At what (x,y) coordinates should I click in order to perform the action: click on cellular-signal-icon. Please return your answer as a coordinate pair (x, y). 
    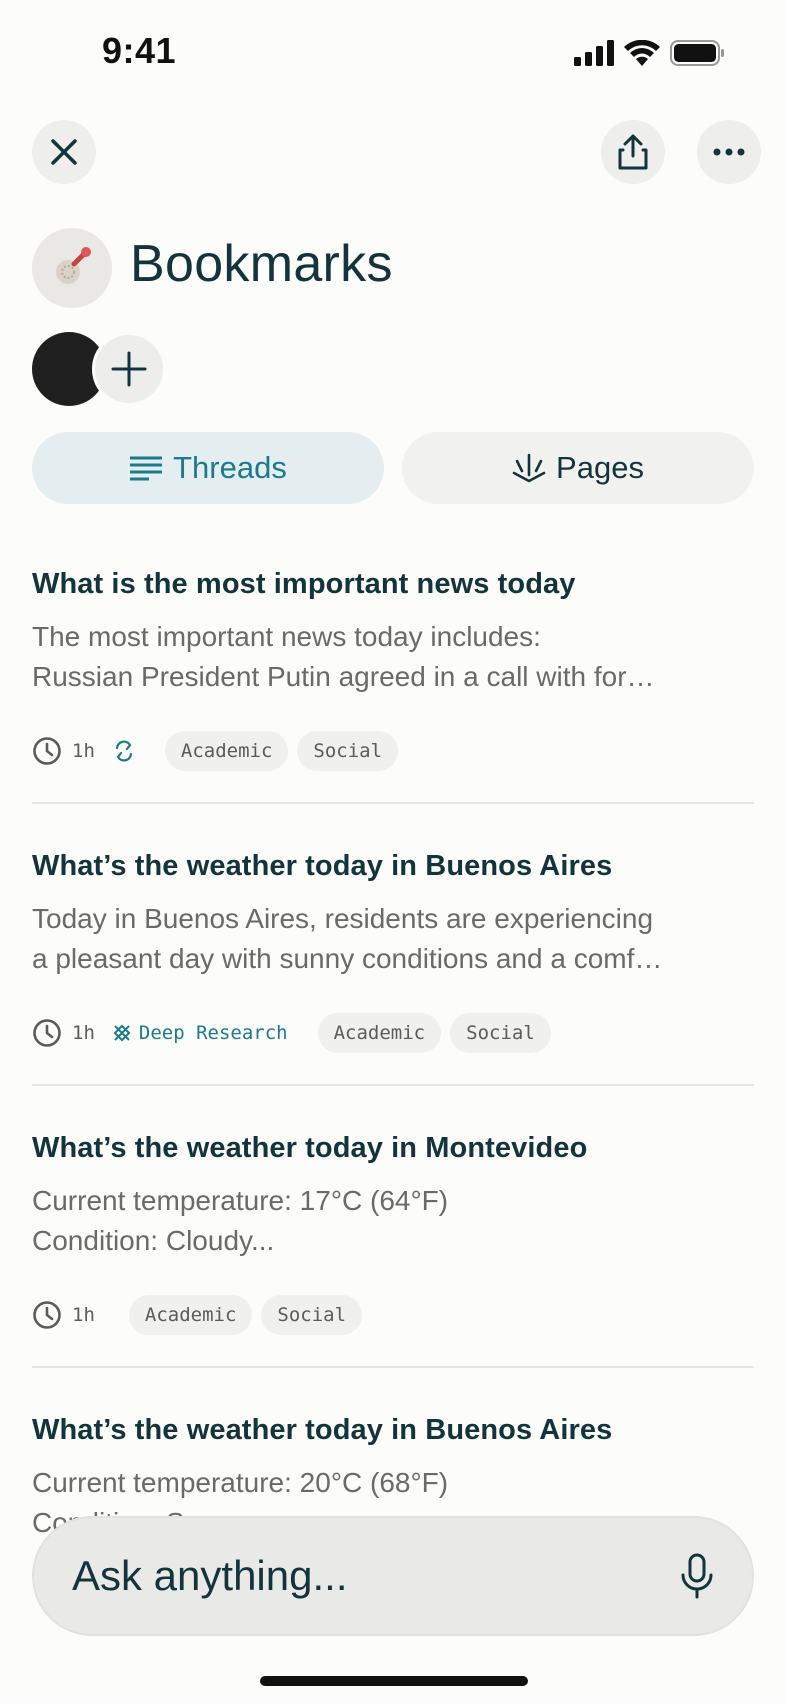
    Looking at the image, I should click on (594, 53).